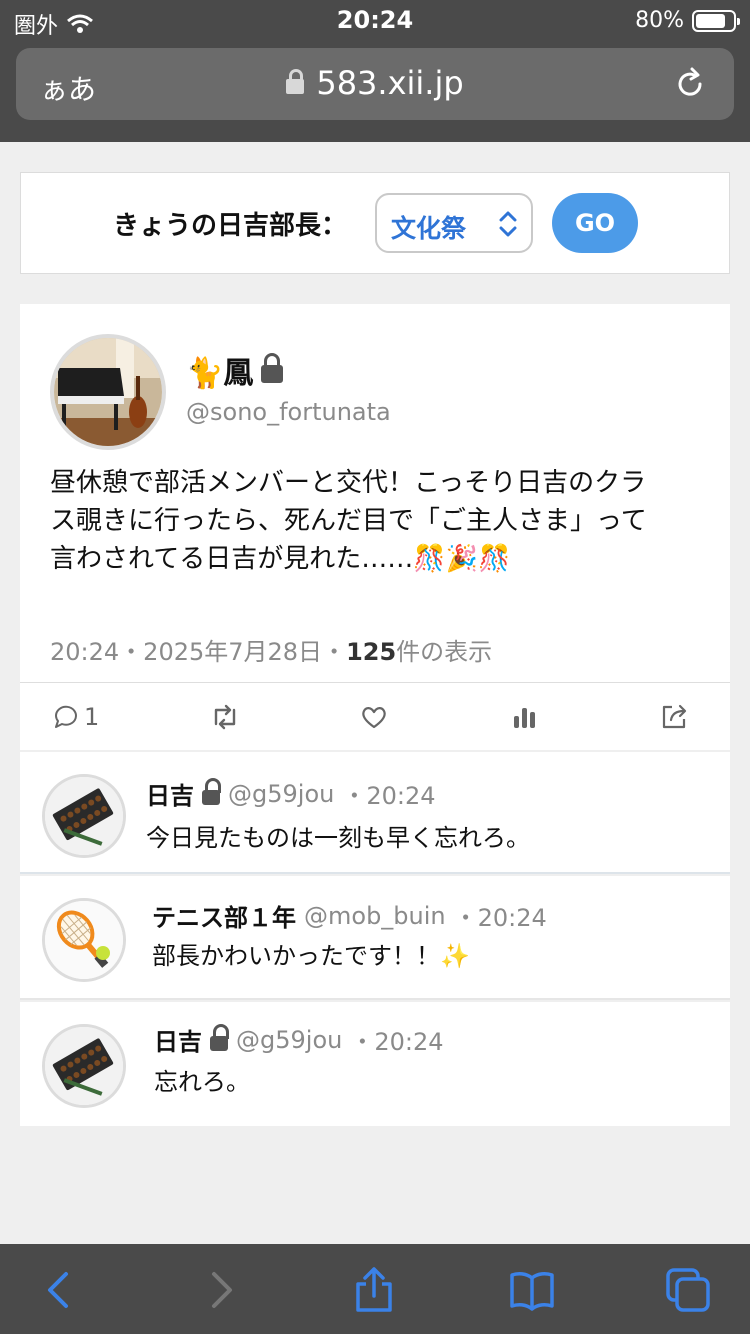 Image resolution: width=750 pixels, height=1334 pixels. I want to click on divider, so click(375, 682).